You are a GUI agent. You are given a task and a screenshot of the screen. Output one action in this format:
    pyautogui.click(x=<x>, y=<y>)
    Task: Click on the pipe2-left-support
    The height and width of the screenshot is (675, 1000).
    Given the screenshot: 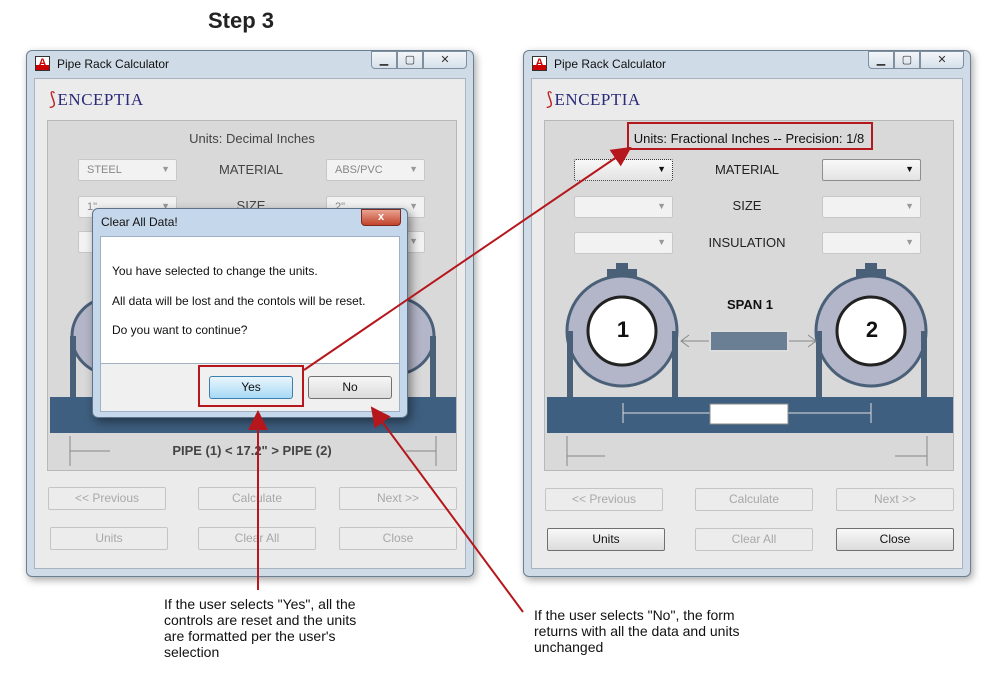 What is the action you would take?
    pyautogui.click(x=819, y=364)
    